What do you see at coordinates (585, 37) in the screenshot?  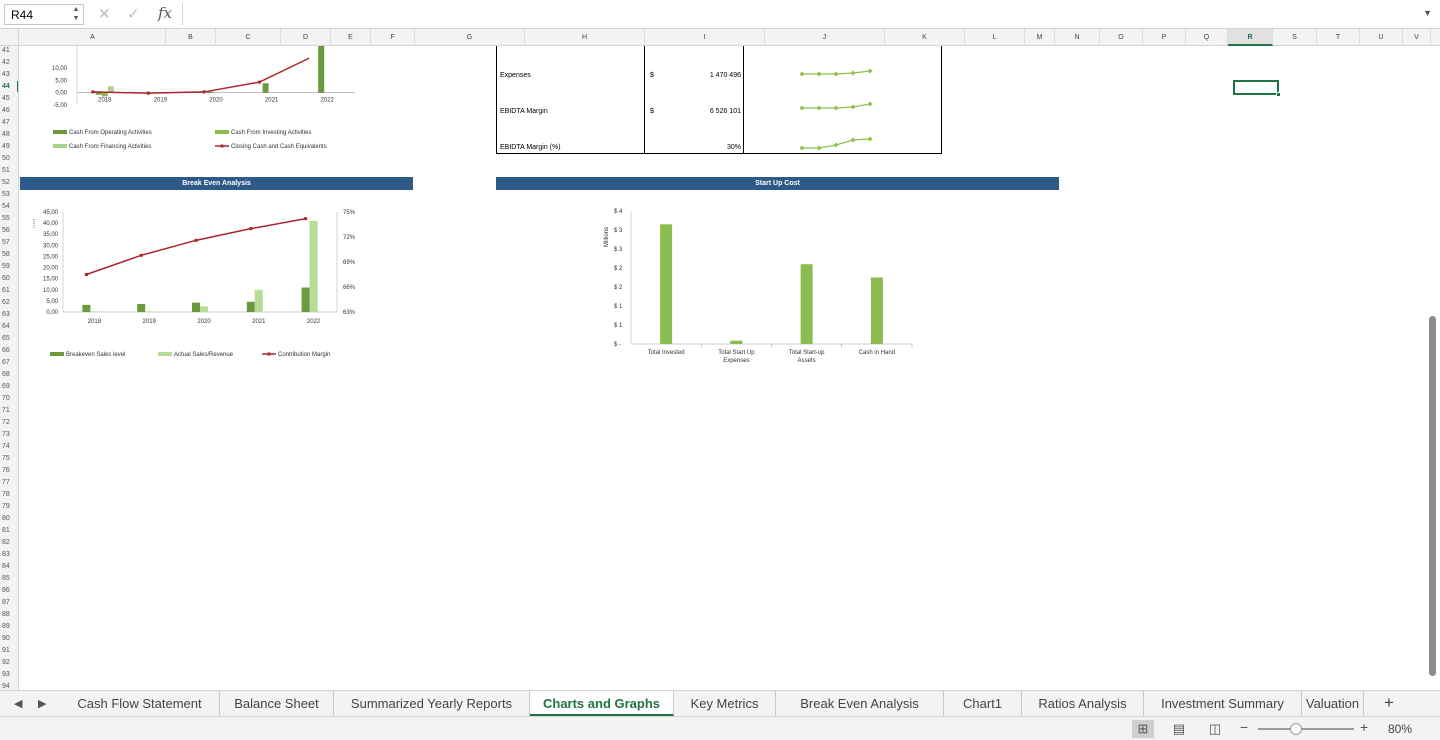 I see `column-header-h: H` at bounding box center [585, 37].